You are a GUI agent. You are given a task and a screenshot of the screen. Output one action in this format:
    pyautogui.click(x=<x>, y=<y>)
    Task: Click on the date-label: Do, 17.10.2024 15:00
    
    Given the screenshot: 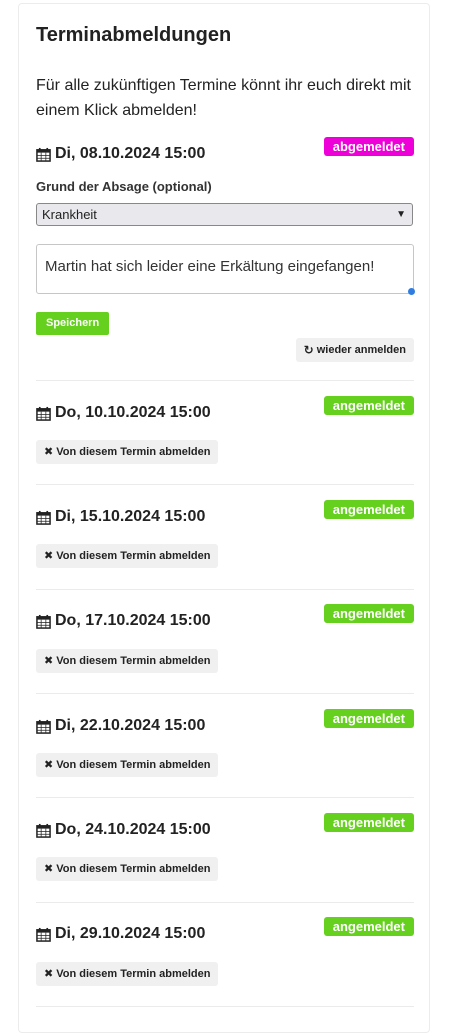 What is the action you would take?
    pyautogui.click(x=133, y=620)
    